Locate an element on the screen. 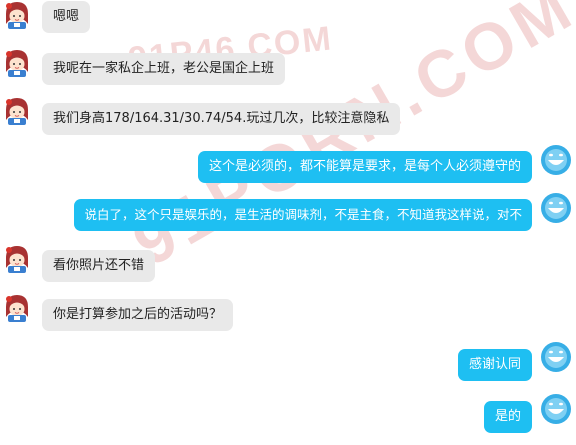 The height and width of the screenshot is (445, 576). chat-message-incoming: 看你照片还不错 is located at coordinates (288, 272).